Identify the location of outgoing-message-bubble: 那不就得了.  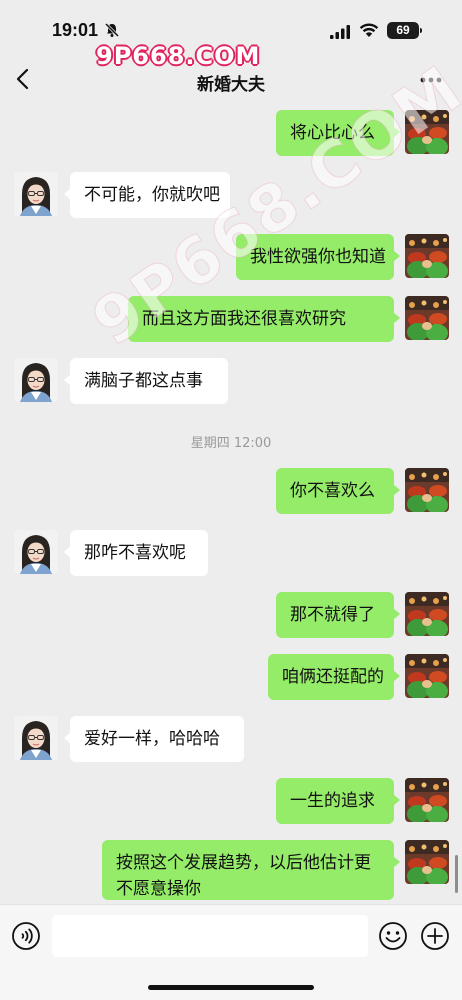
(338, 615).